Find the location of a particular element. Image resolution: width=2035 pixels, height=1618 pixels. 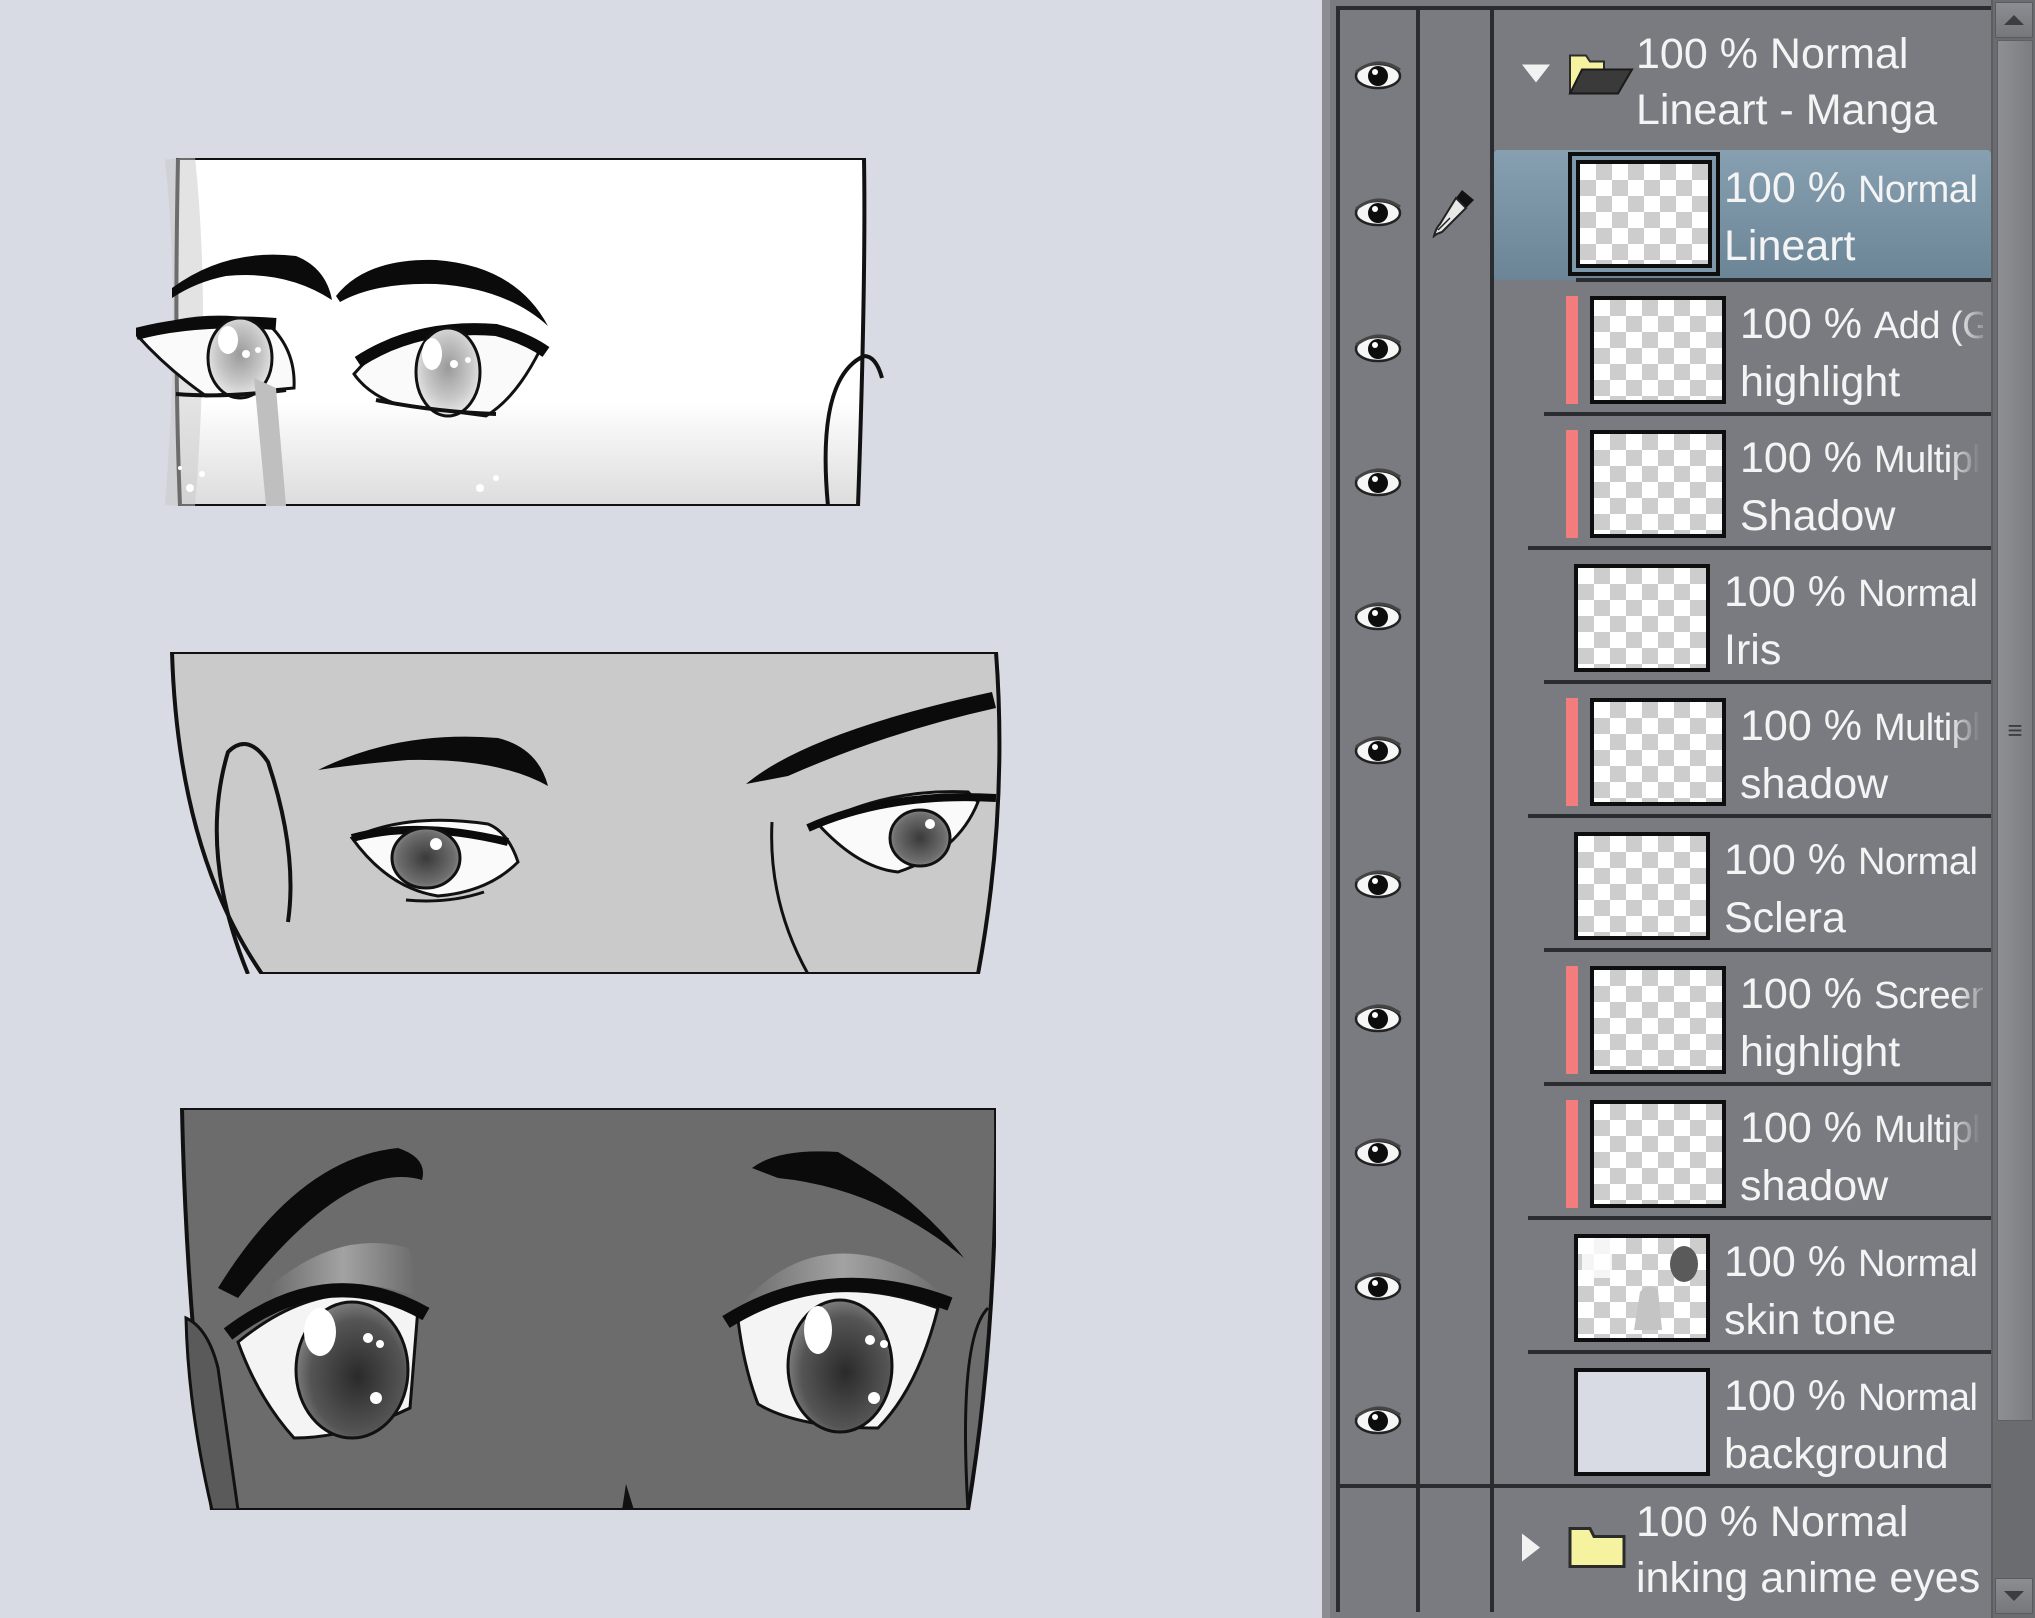

layer-label: 100 % Normal Lineart is located at coordinates (1853, 217).